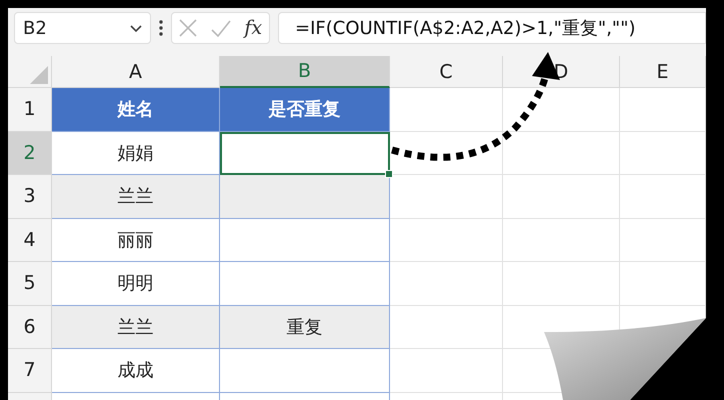 The width and height of the screenshot is (724, 400). What do you see at coordinates (30, 327) in the screenshot?
I see `row-header: 6` at bounding box center [30, 327].